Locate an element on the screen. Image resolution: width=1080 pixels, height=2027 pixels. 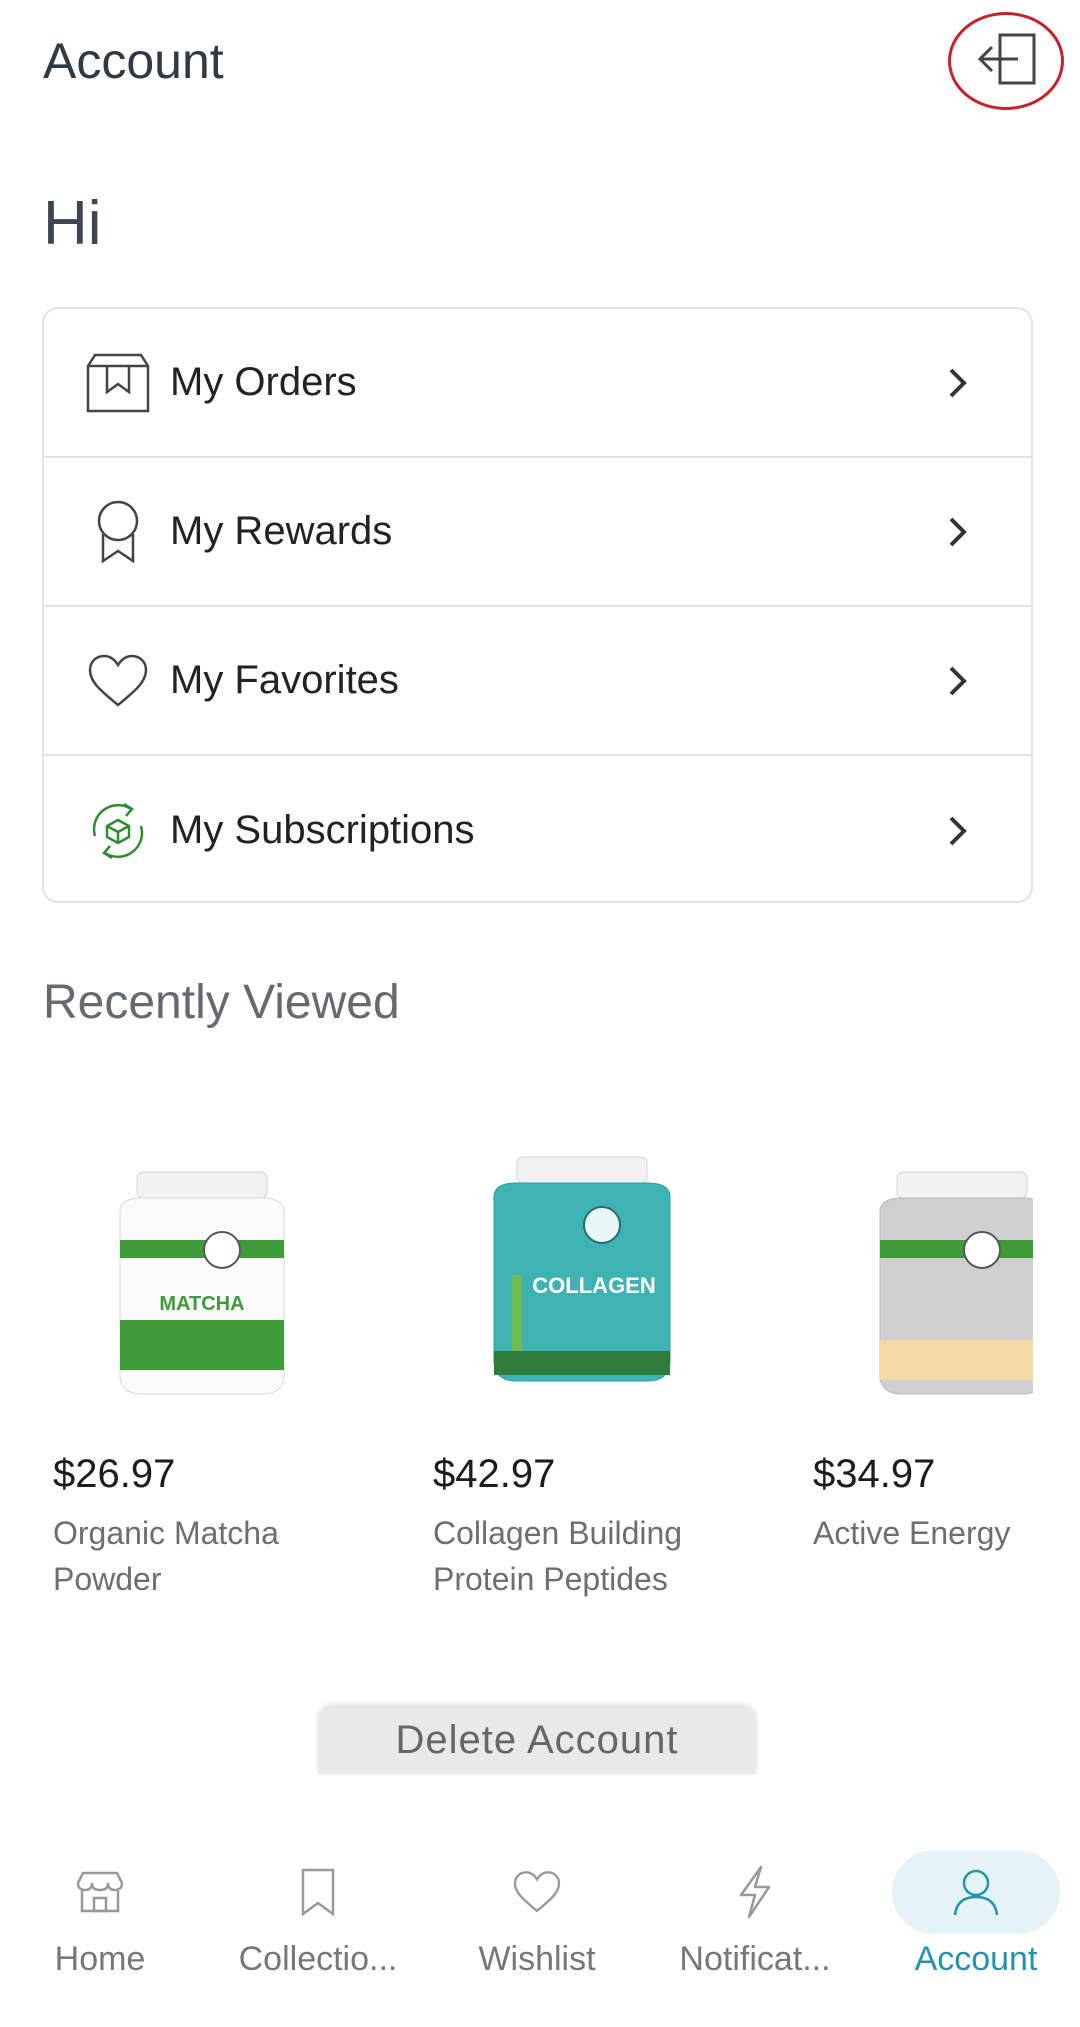
orders-box-icon is located at coordinates (118, 383).